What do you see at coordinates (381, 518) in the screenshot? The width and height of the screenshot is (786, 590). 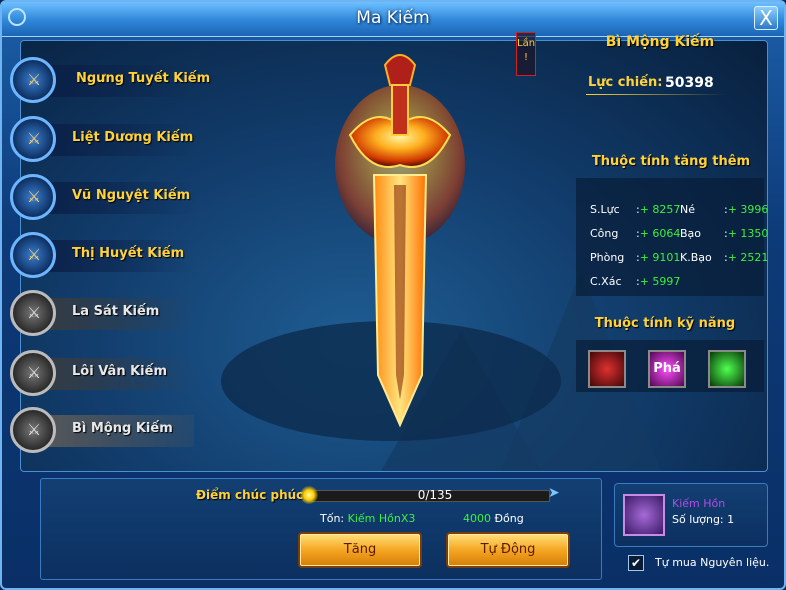 I see `cost-item: Kiếm HồnX3` at bounding box center [381, 518].